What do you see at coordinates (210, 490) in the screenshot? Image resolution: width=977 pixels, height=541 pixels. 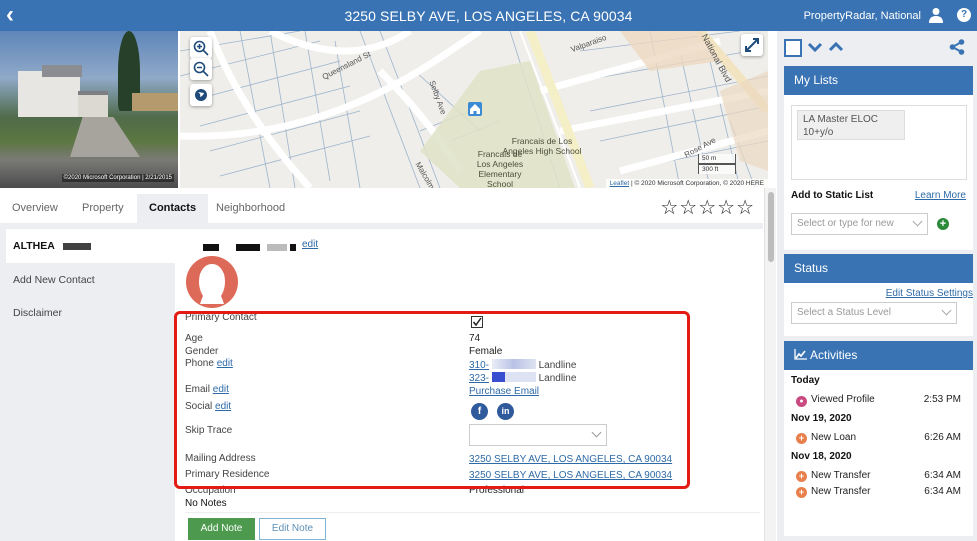 I see `occupation-label: Occupation` at bounding box center [210, 490].